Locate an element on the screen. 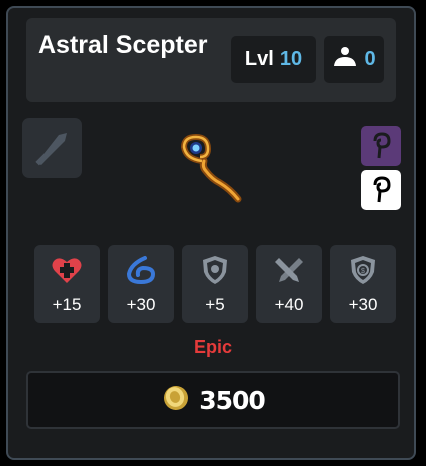  stat-gold-defense: $ +30 is located at coordinates (363, 284).